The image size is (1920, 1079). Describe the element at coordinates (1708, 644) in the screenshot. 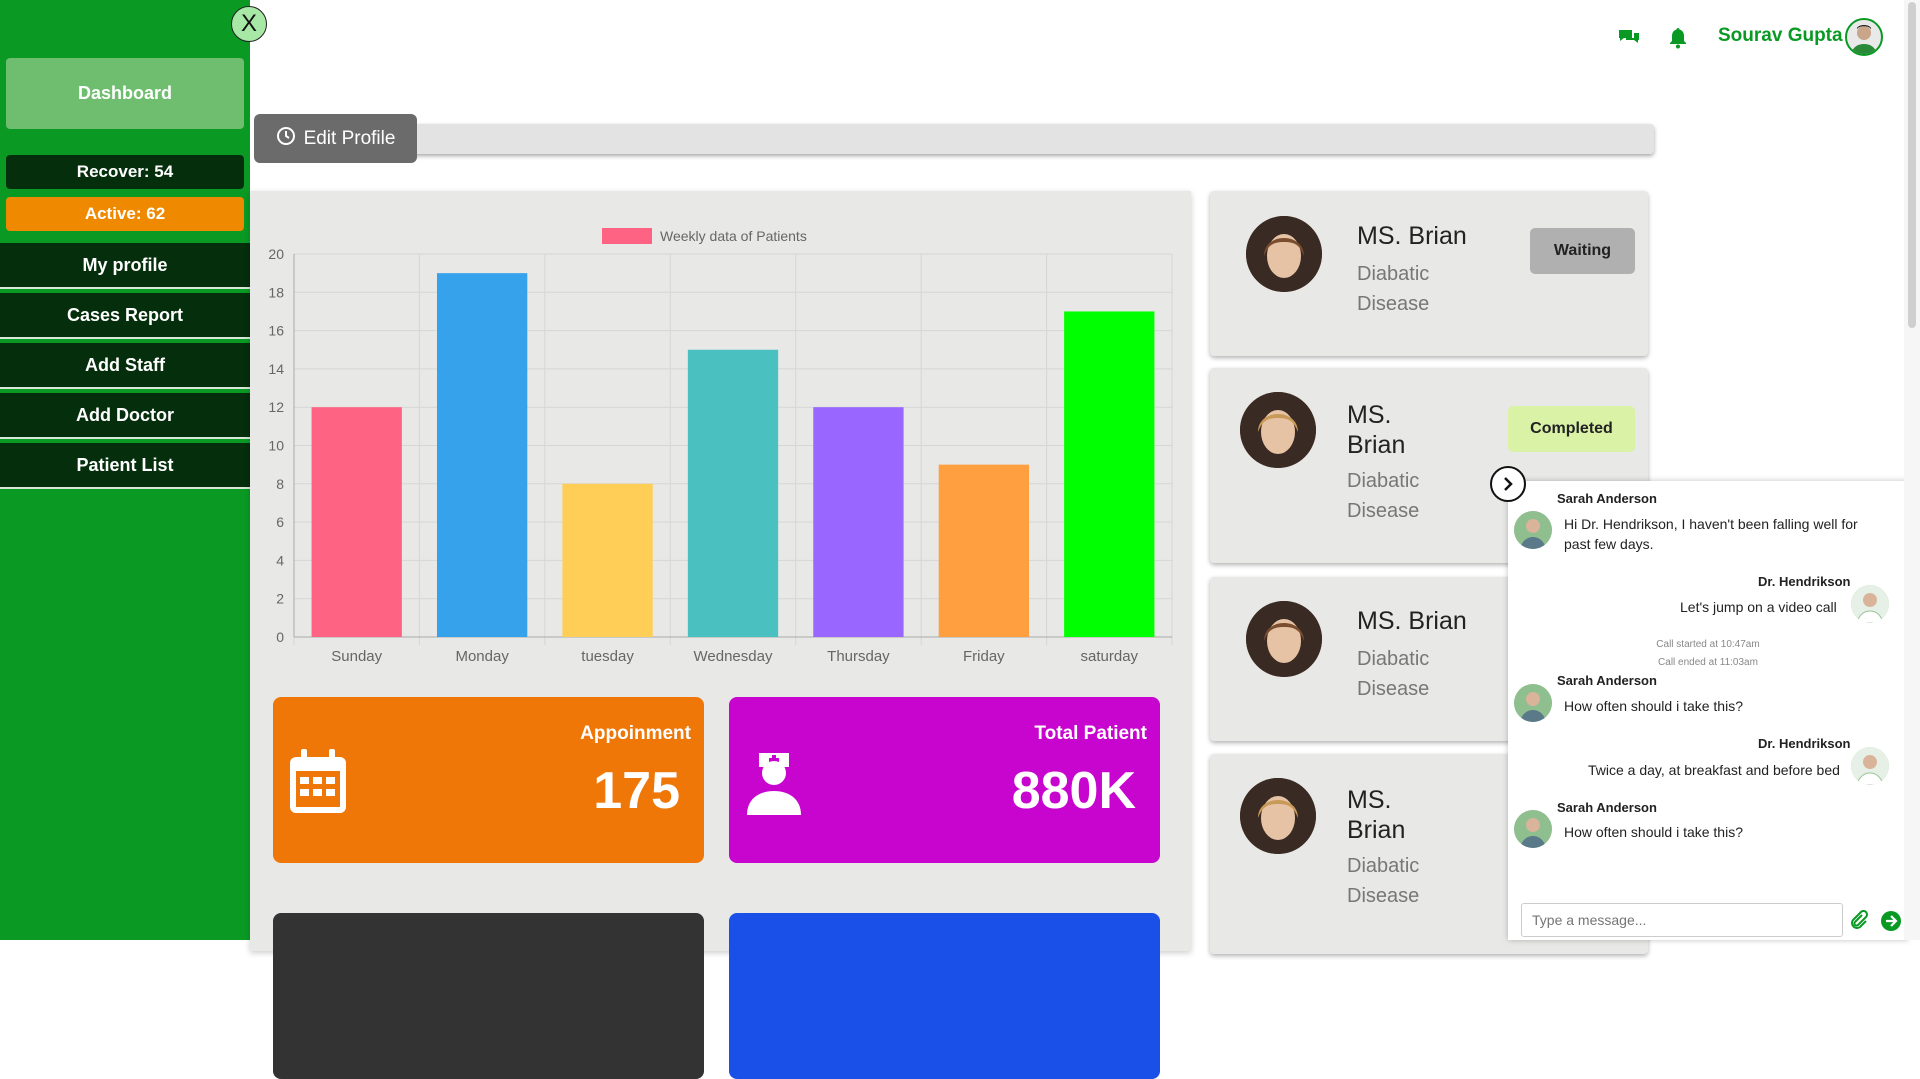

I see `call-started-note: Call started at 10:47am` at that location.